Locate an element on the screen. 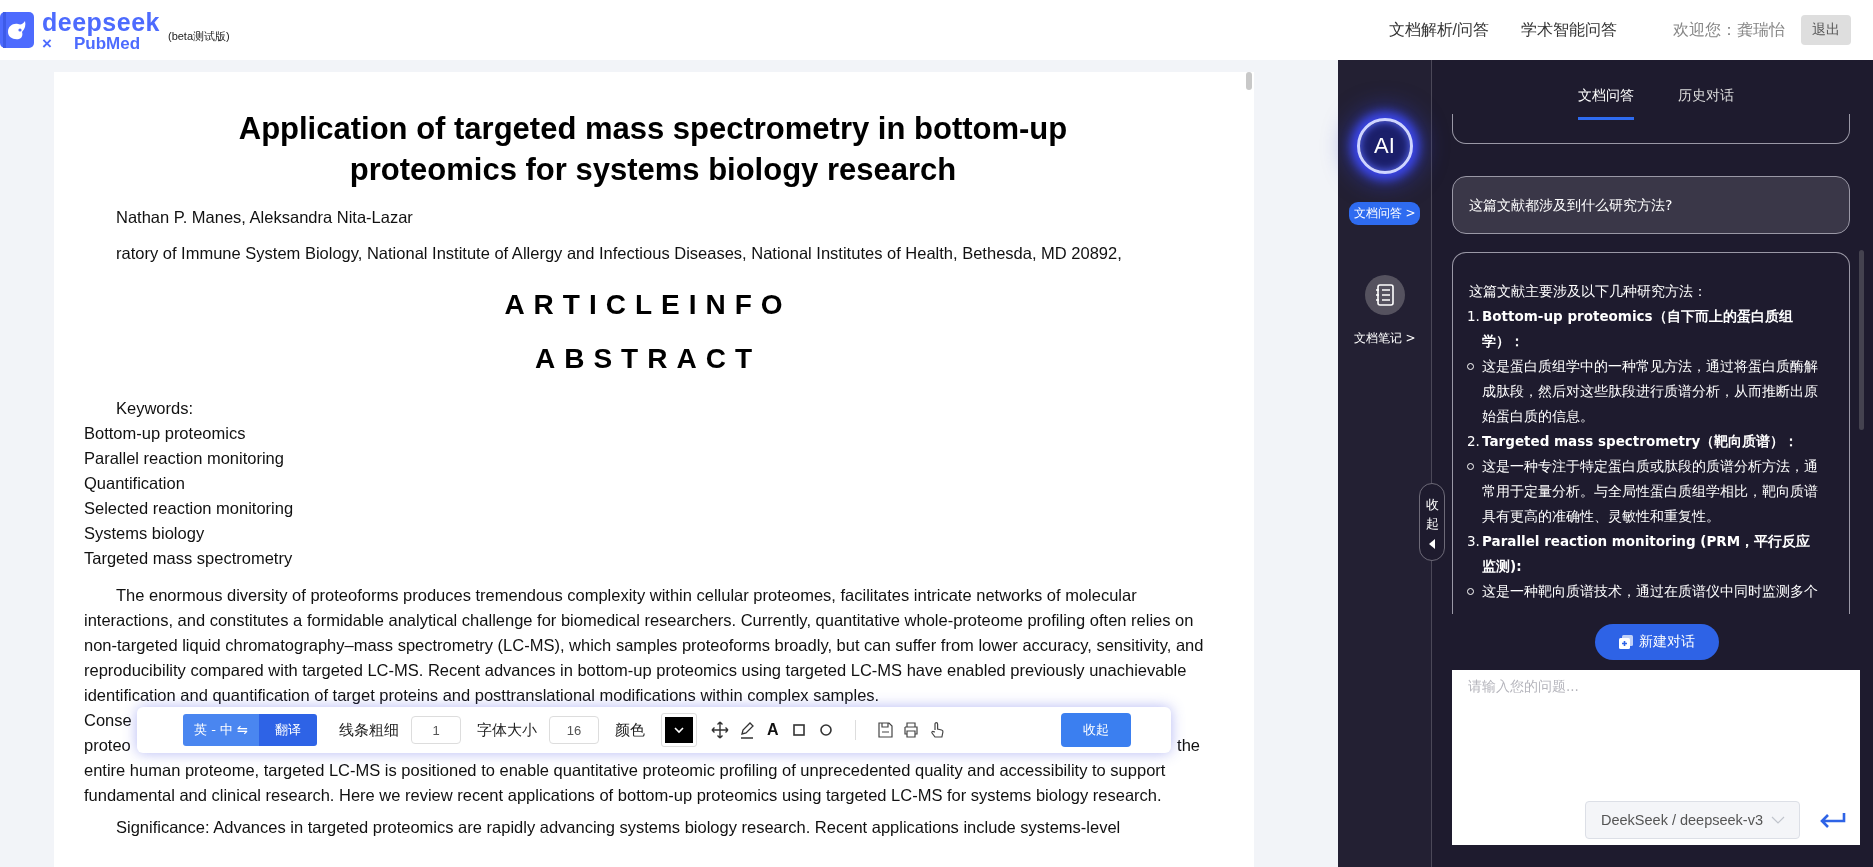 The width and height of the screenshot is (1873, 867). question-text: 这篇文献都涉及到什么研究方法? is located at coordinates (1571, 205).